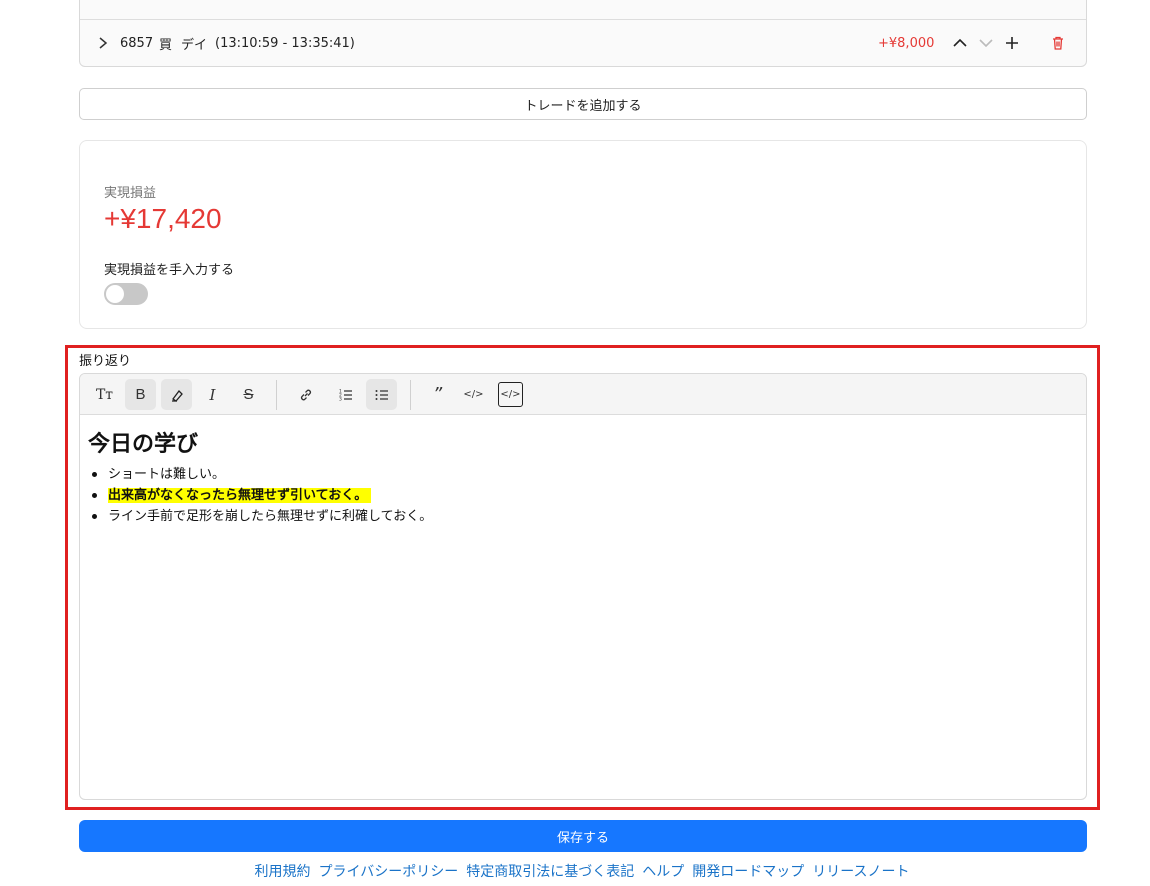  I want to click on highlight-button, so click(176, 394).